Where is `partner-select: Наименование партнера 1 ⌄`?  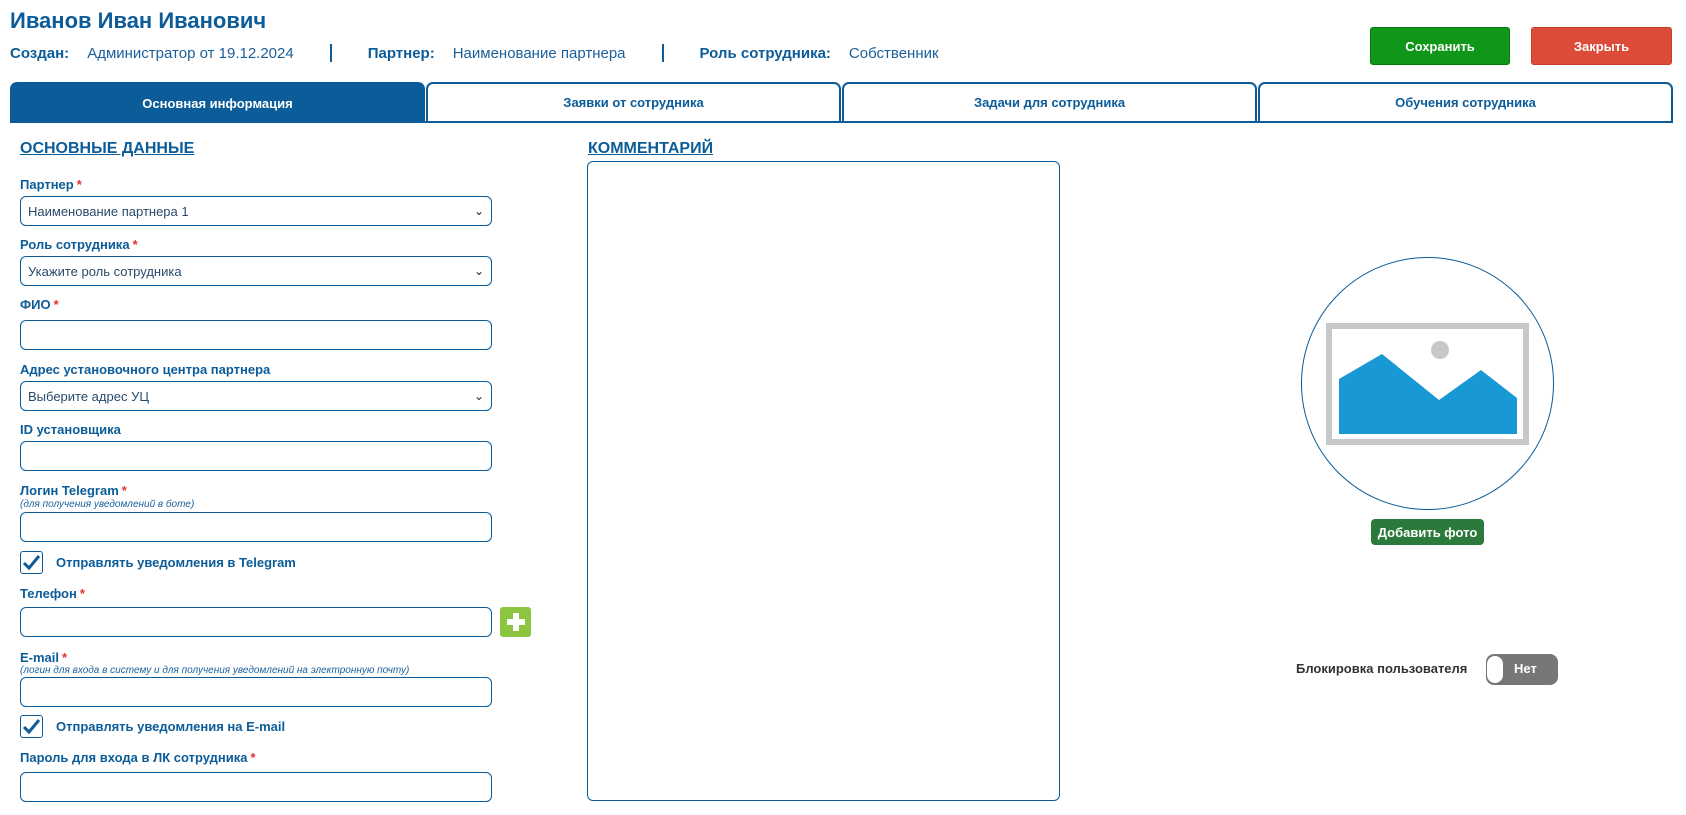
partner-select: Наименование партнера 1 ⌄ is located at coordinates (256, 211).